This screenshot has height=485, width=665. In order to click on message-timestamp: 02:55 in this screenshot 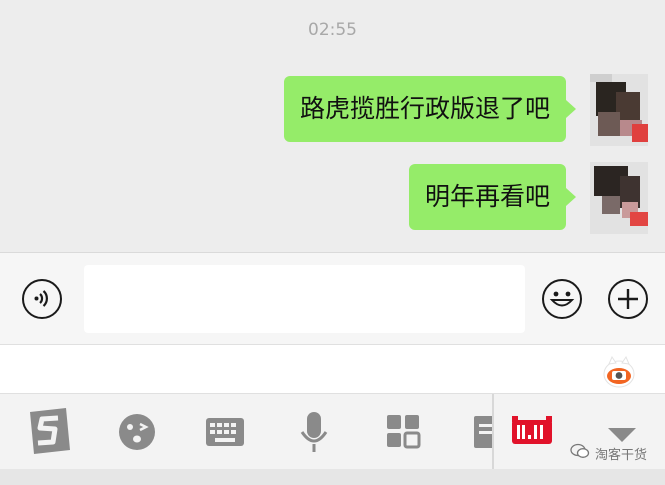, I will do `click(332, 30)`.